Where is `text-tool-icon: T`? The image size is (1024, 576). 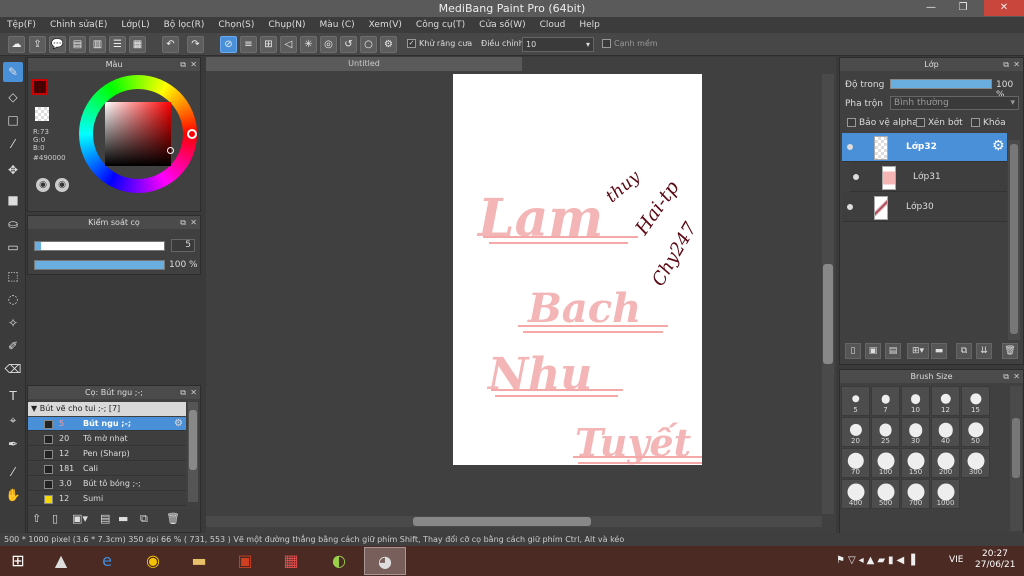
text-tool-icon: T is located at coordinates (13, 396).